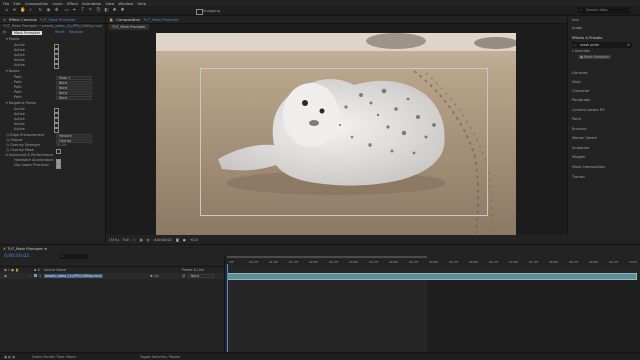 This screenshot has width=640, height=360. I want to click on layer-label-color, so click(35, 275).